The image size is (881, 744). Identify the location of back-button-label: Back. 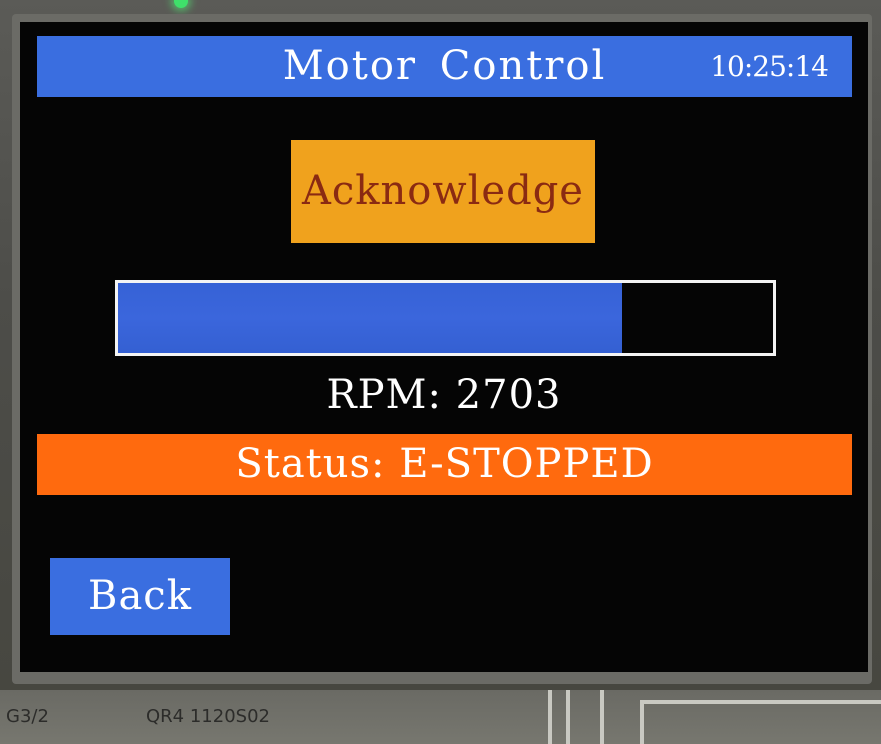
(140, 596).